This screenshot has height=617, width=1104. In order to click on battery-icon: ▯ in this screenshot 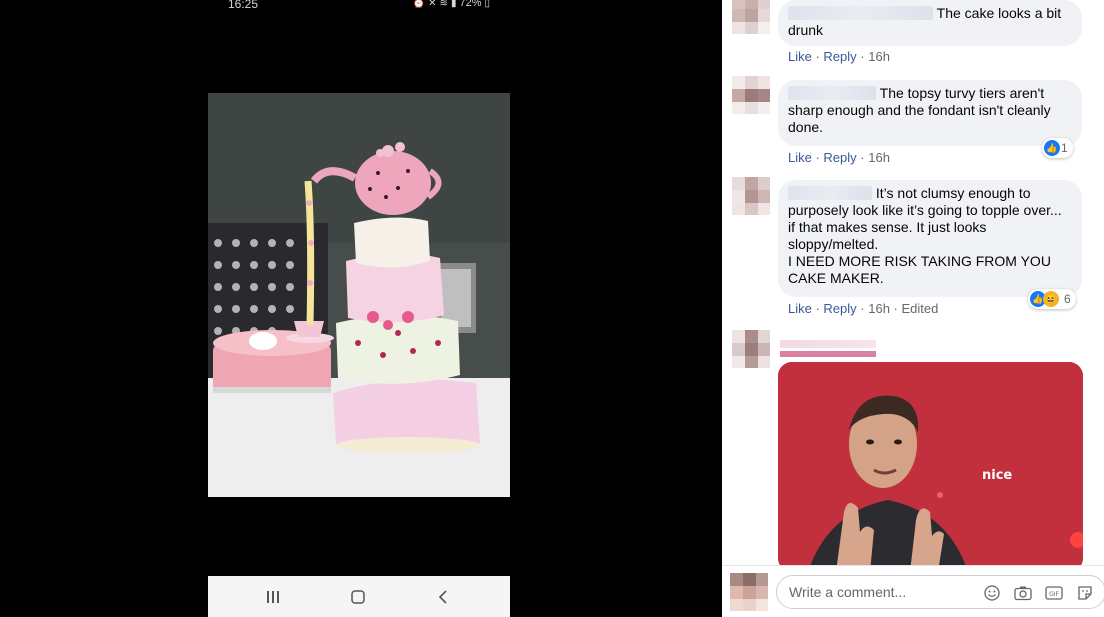, I will do `click(487, 4)`.